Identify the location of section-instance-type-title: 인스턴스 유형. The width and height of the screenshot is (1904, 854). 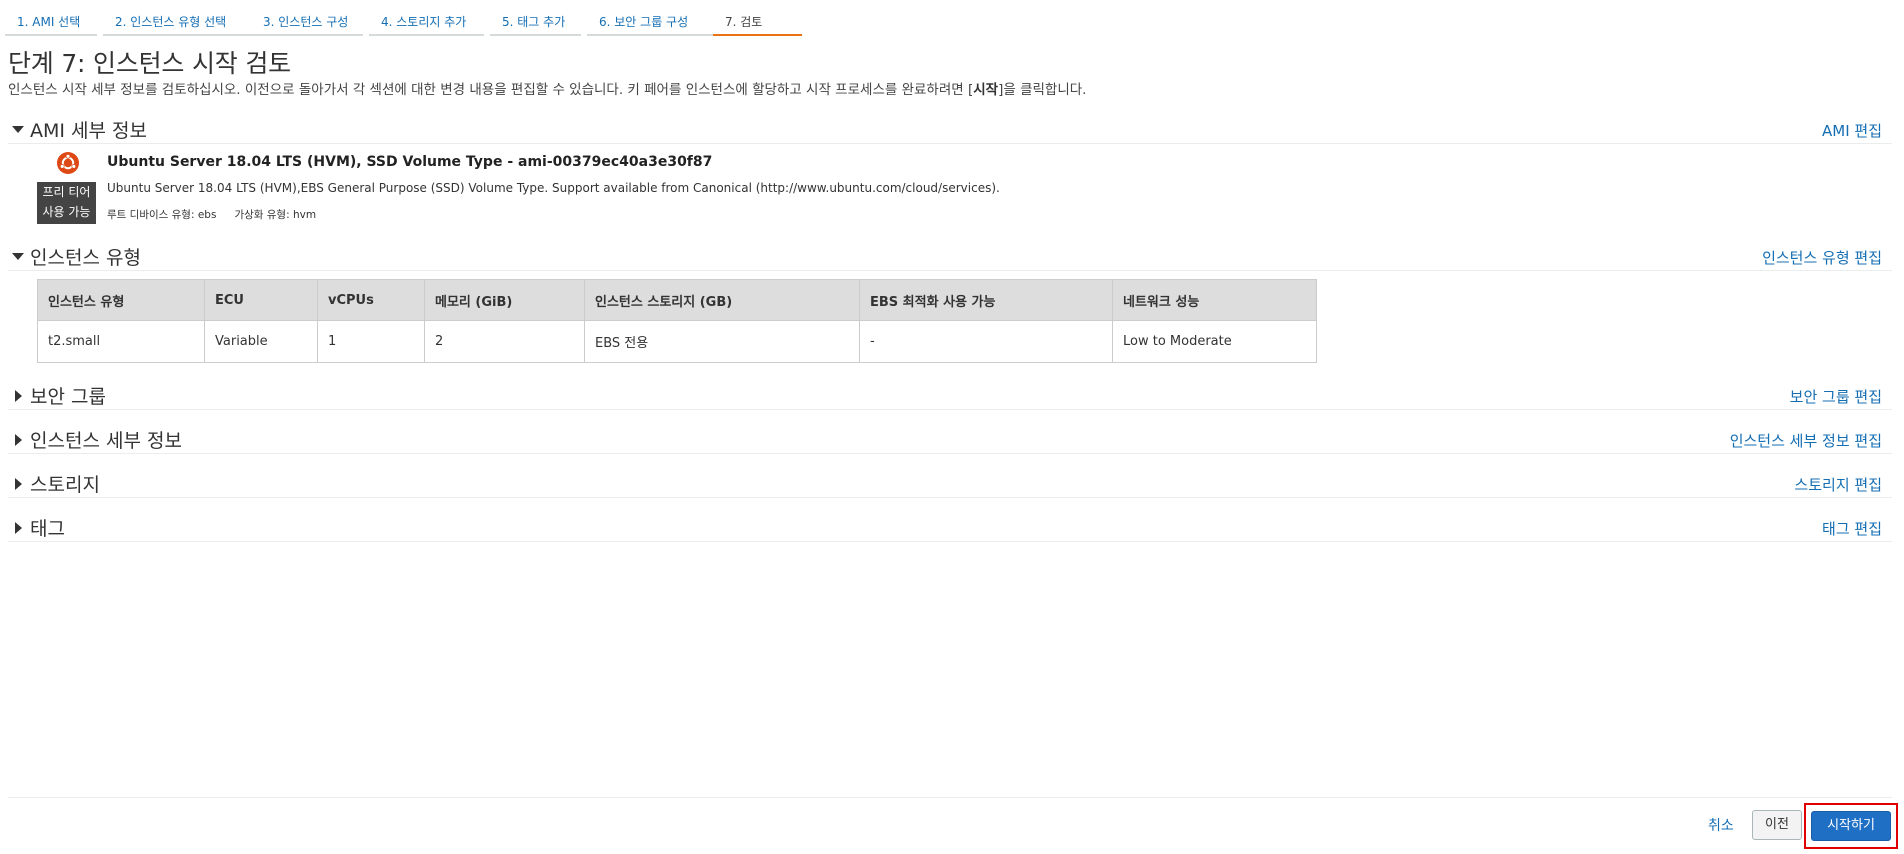
(85, 258).